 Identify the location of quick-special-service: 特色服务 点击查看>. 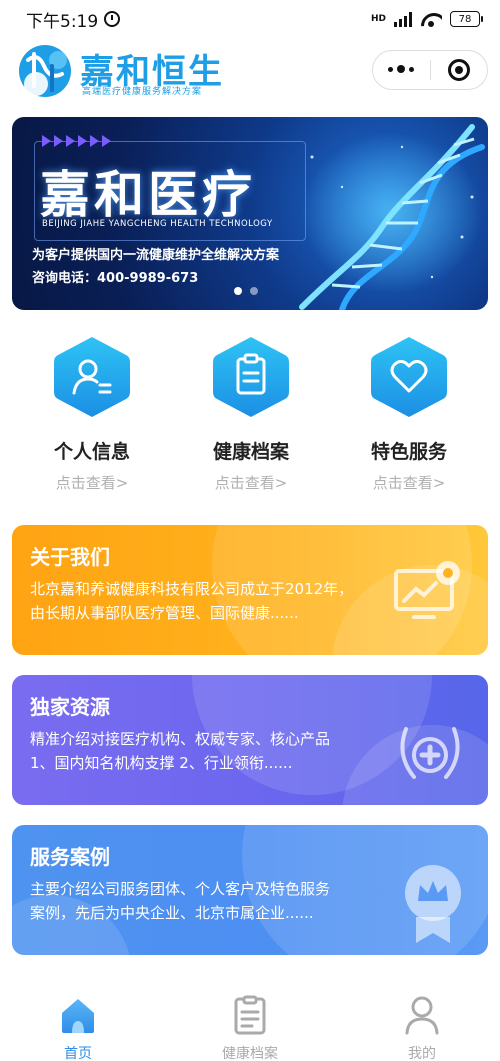
(409, 414).